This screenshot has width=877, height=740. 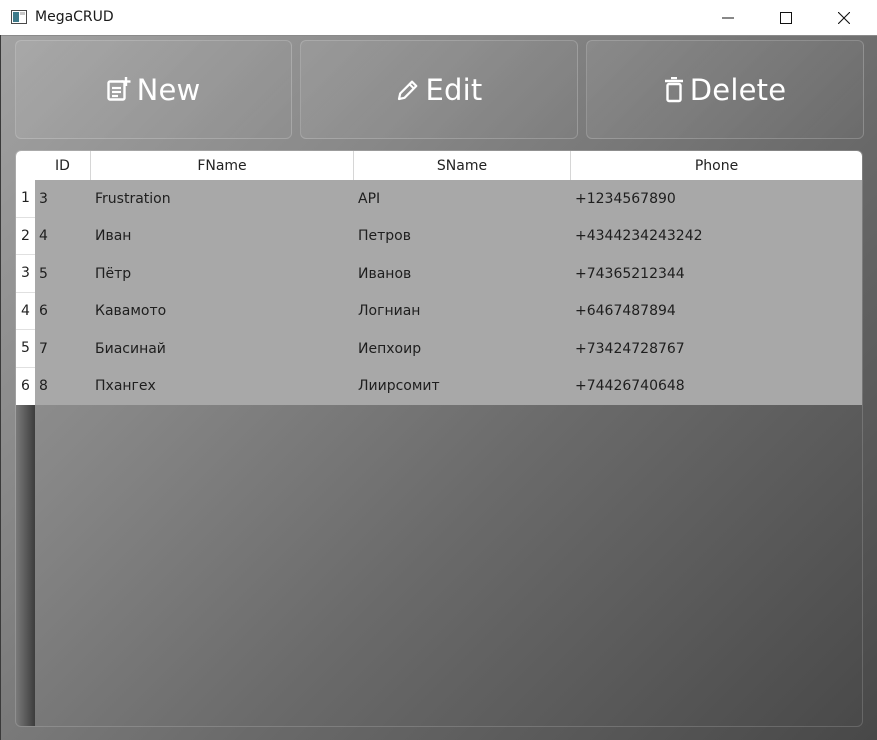 What do you see at coordinates (222, 237) in the screenshot?
I see `cell-fname: Иван` at bounding box center [222, 237].